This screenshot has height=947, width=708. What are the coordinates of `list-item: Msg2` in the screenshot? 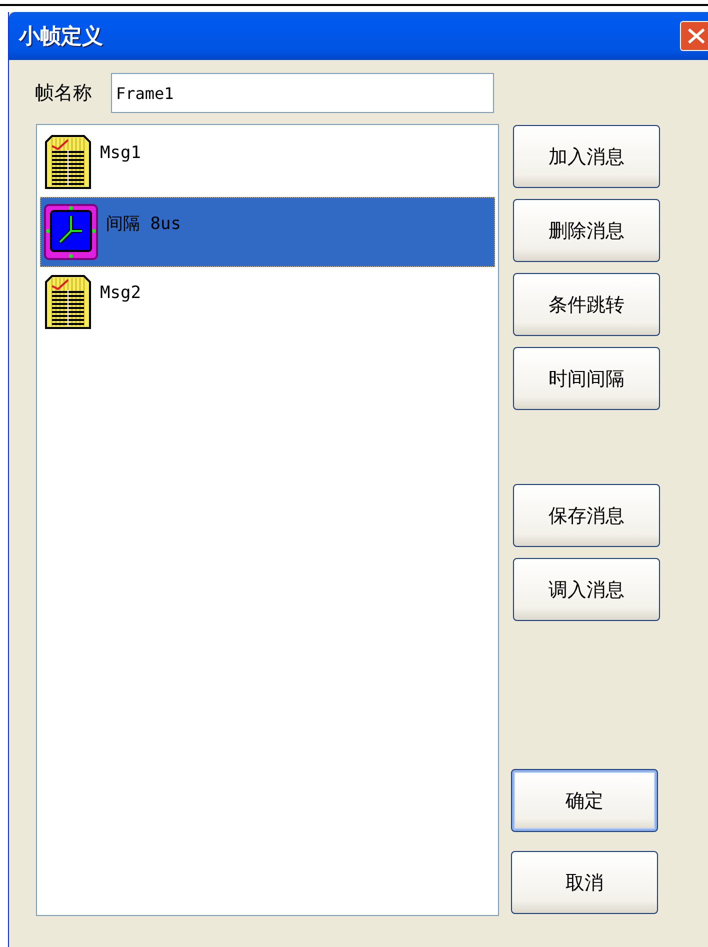 It's located at (267, 302).